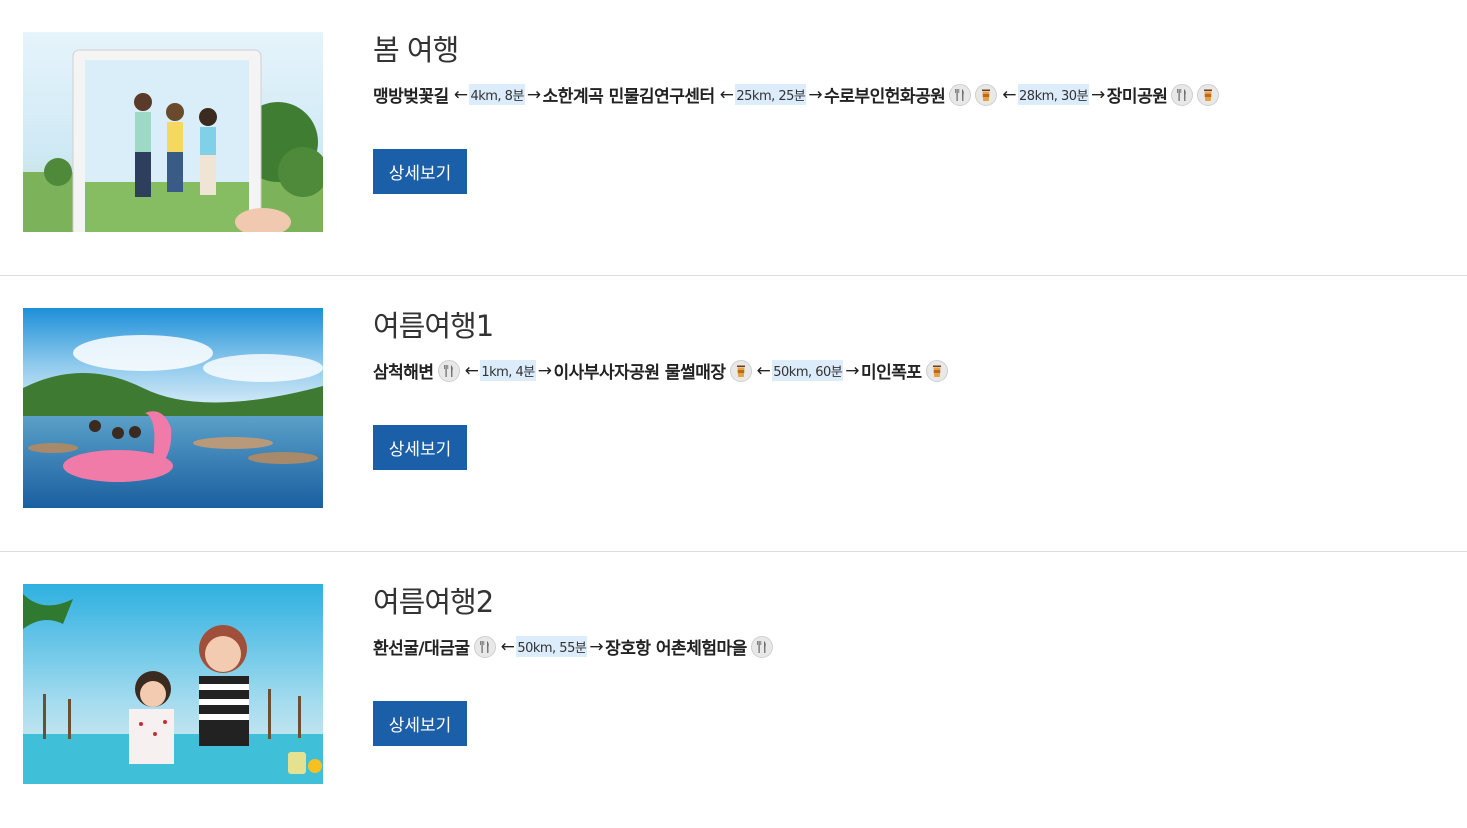  Describe the element at coordinates (676, 649) in the screenshot. I see `route-place: 장호항 어촌체험마을` at that location.